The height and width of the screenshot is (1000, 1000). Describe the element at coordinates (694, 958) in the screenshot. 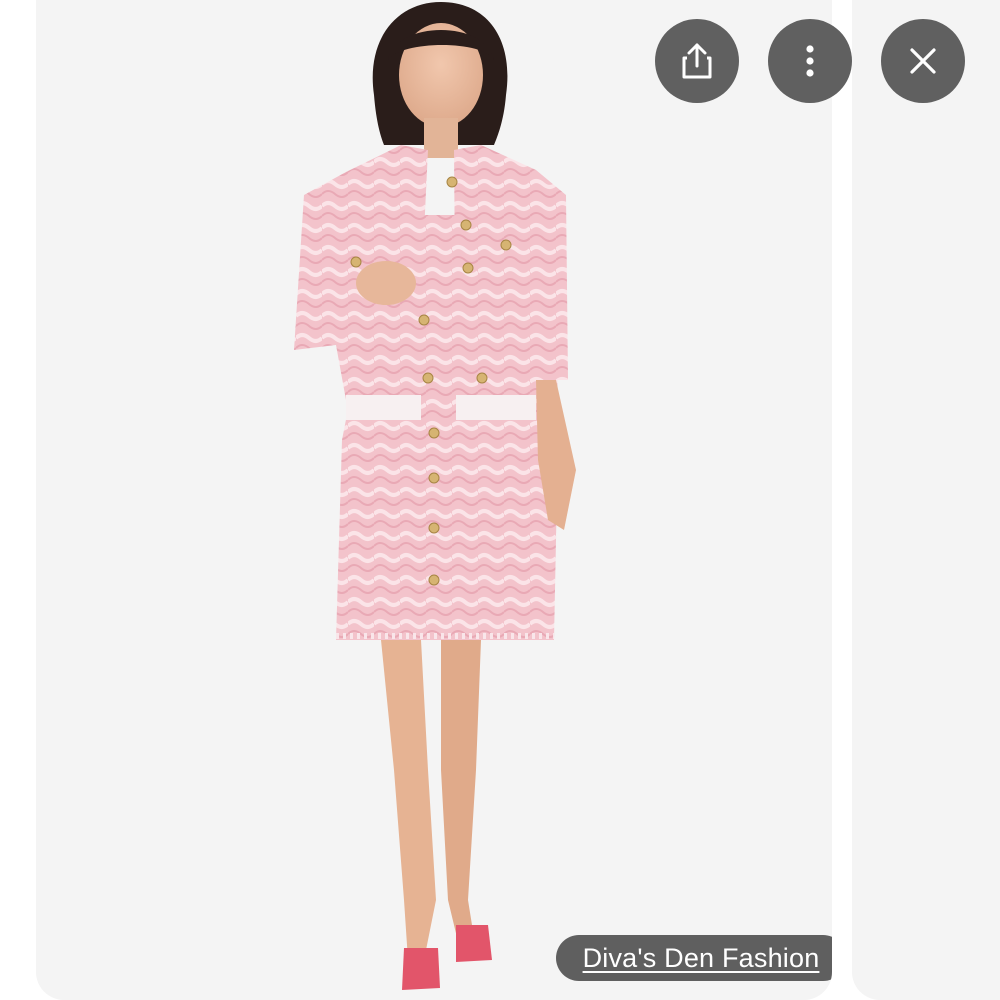

I see `source-link: Diva's Den Fashion` at that location.